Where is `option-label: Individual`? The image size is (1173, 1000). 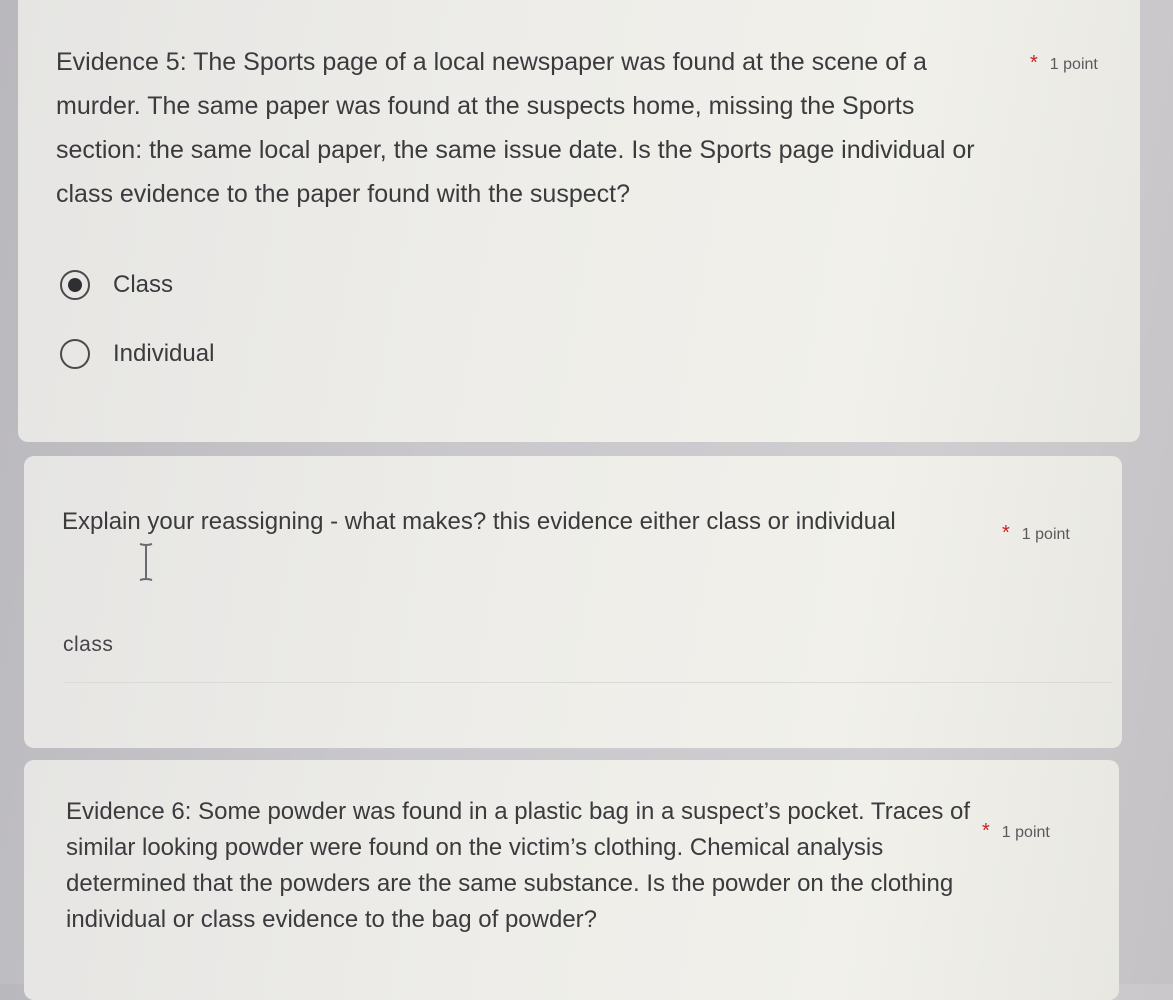 option-label: Individual is located at coordinates (164, 353).